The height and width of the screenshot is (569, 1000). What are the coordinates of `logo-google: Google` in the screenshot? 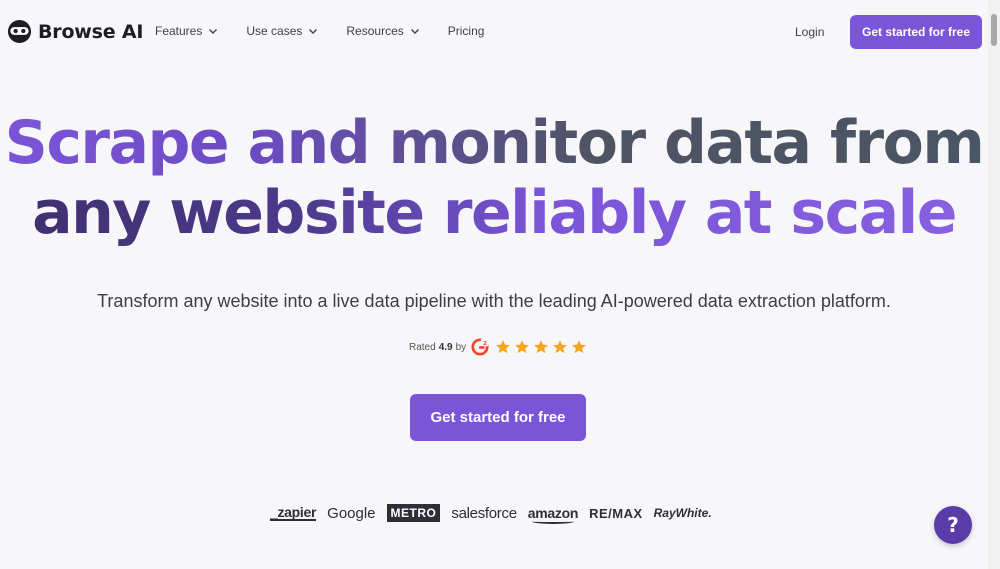 It's located at (351, 513).